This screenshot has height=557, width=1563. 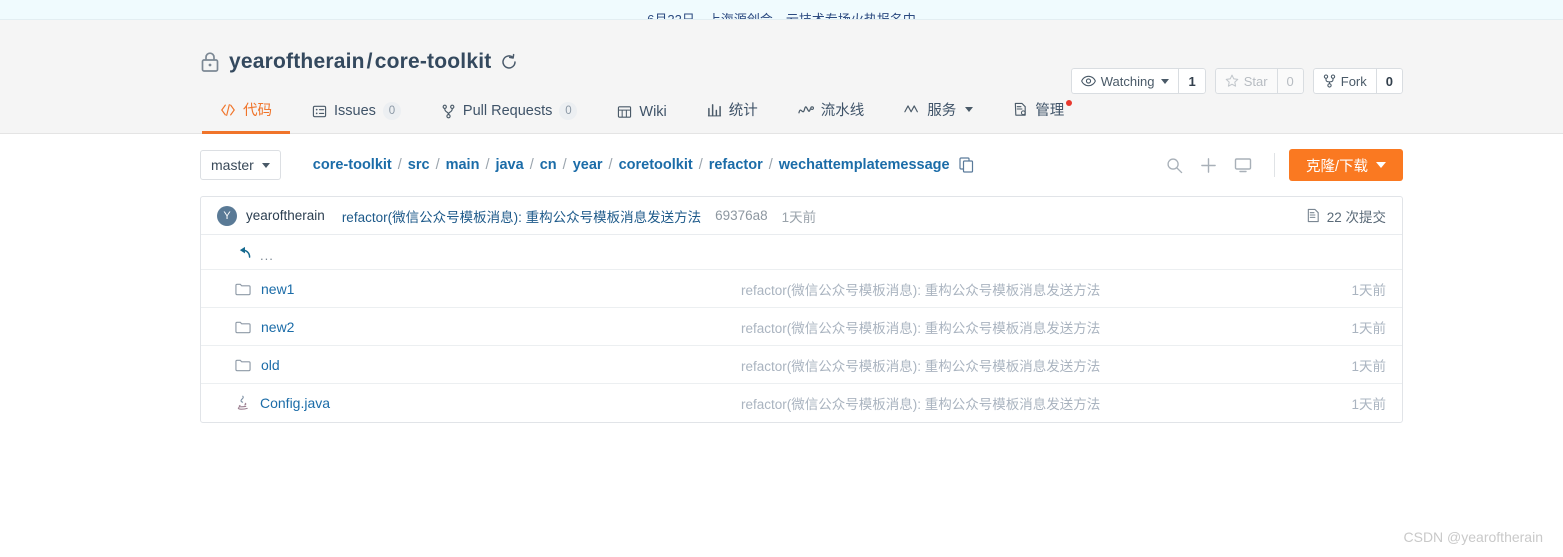 I want to click on clone-download-button: 克隆/下载, so click(x=1345, y=165).